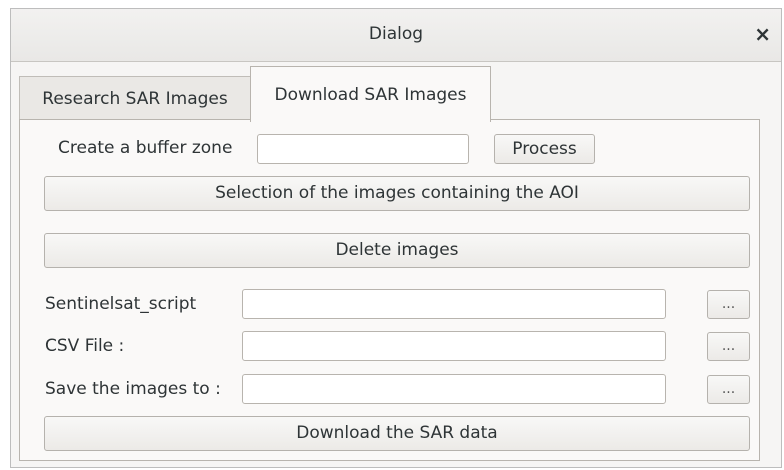 The image size is (784, 470). Describe the element at coordinates (454, 304) in the screenshot. I see `sentinelsat-script-input` at that location.